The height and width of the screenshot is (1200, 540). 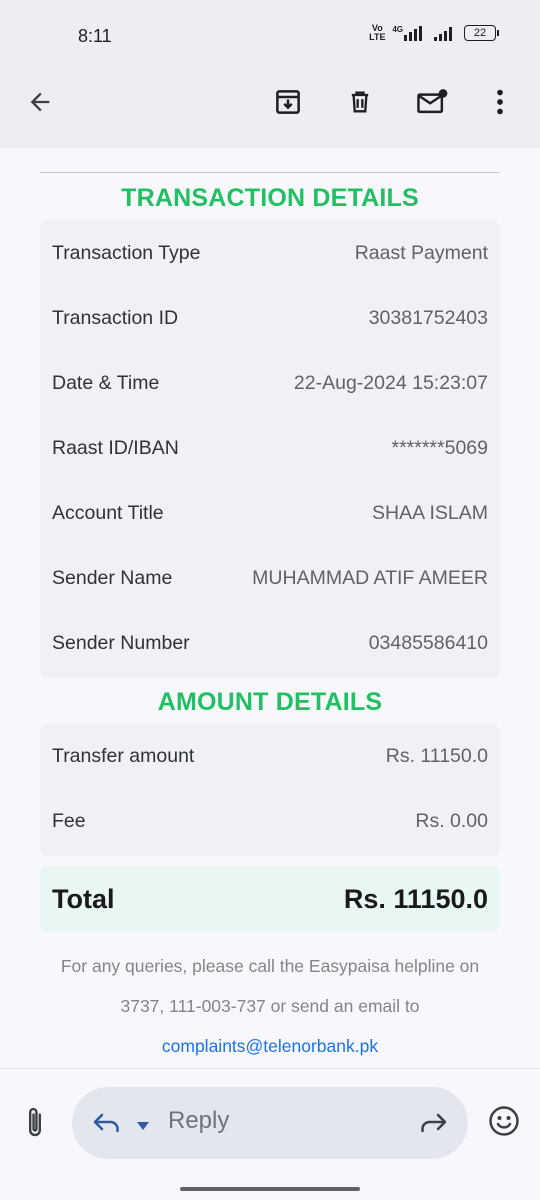 I want to click on home-indicator, so click(x=270, y=1189).